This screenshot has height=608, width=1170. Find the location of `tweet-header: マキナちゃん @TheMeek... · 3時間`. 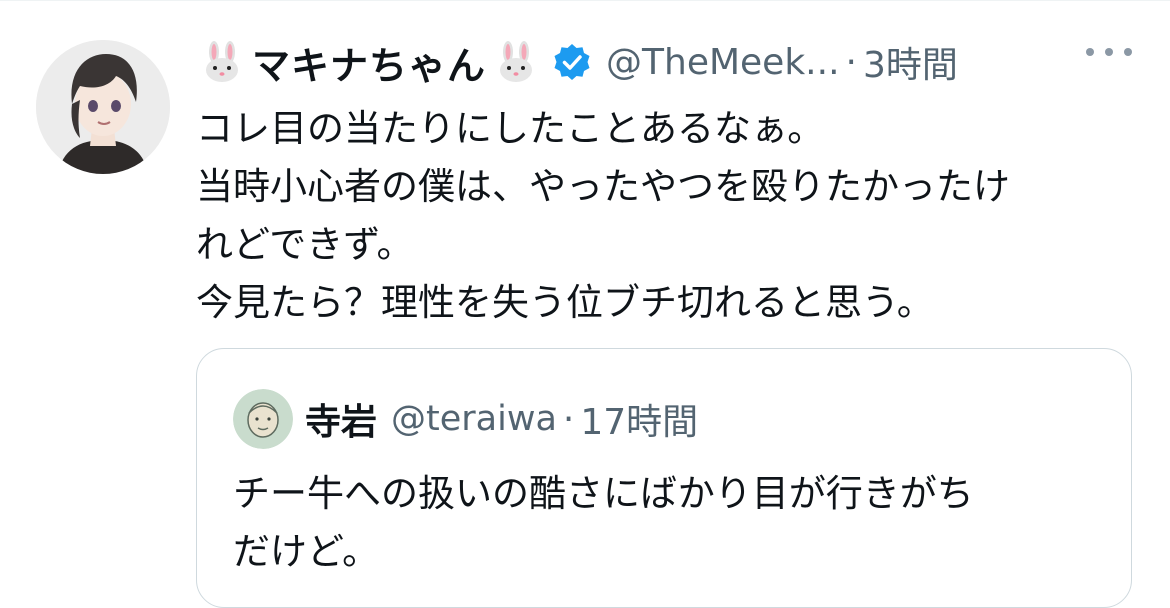

tweet-header: マキナちゃん @TheMeek... · 3時間 is located at coordinates (670, 62).